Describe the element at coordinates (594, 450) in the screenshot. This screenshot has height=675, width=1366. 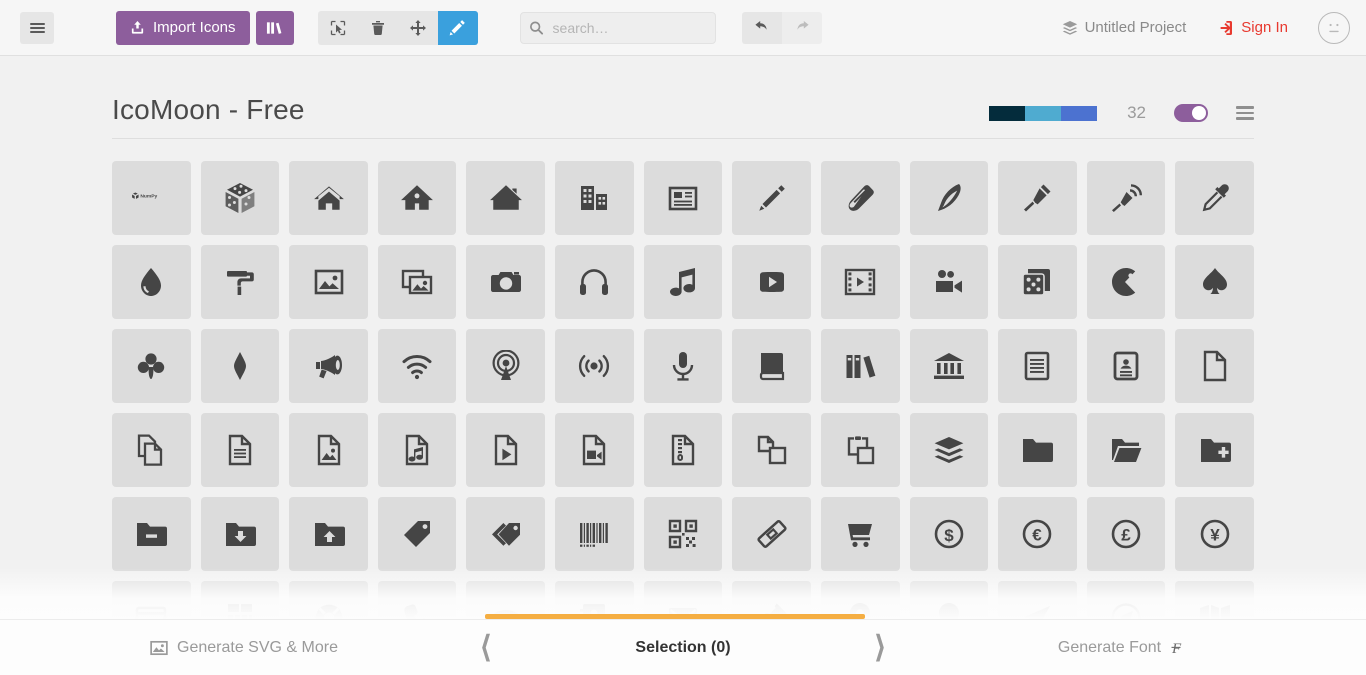
I see `icon-file-video` at that location.